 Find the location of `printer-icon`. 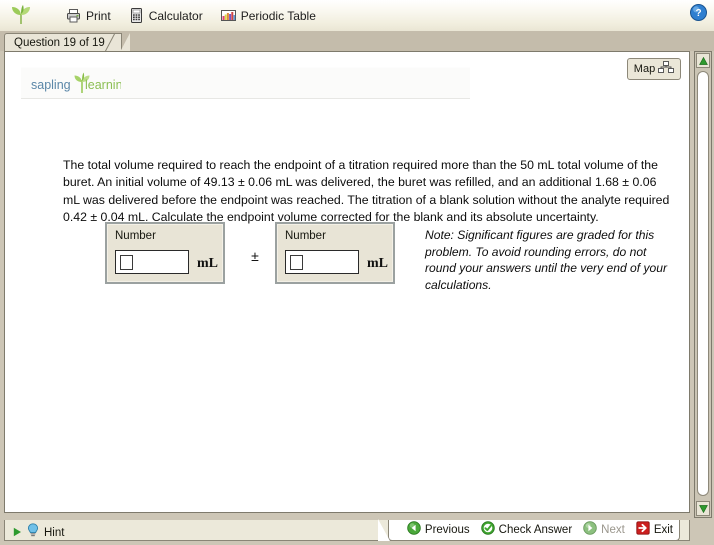

printer-icon is located at coordinates (73, 15).